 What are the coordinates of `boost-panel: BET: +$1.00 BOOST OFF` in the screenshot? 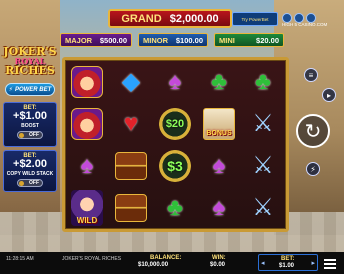 It's located at (30, 124).